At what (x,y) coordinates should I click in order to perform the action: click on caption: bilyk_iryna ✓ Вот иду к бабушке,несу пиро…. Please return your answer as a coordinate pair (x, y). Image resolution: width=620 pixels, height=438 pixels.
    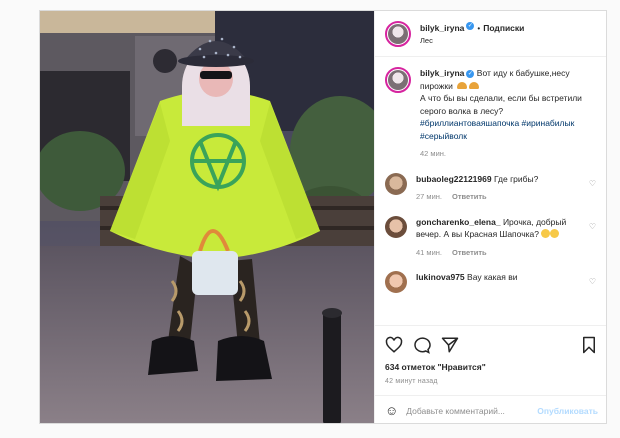
    Looking at the image, I should click on (491, 114).